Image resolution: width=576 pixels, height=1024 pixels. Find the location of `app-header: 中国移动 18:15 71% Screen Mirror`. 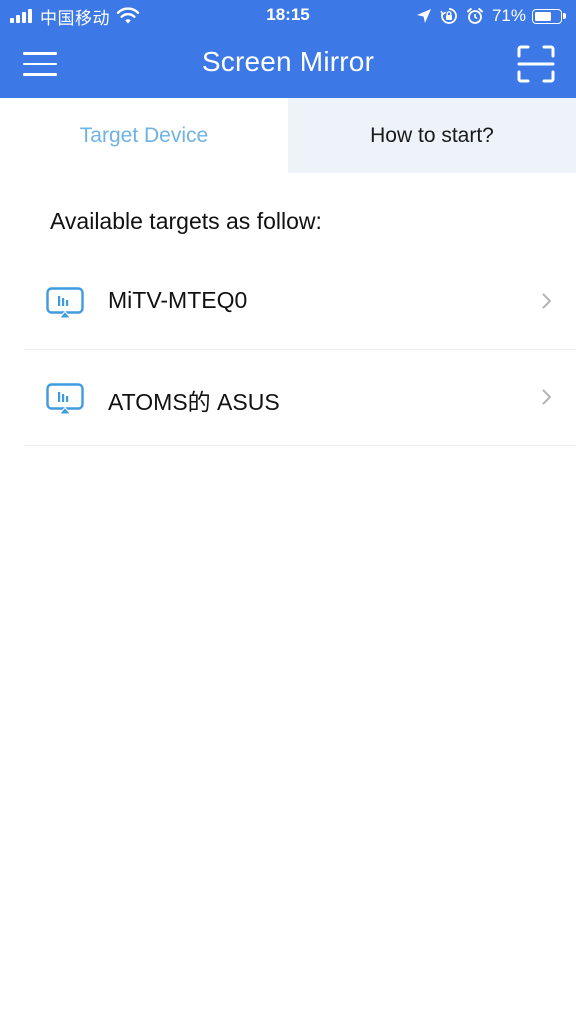

app-header: 中国移动 18:15 71% Screen Mirror is located at coordinates (288, 49).